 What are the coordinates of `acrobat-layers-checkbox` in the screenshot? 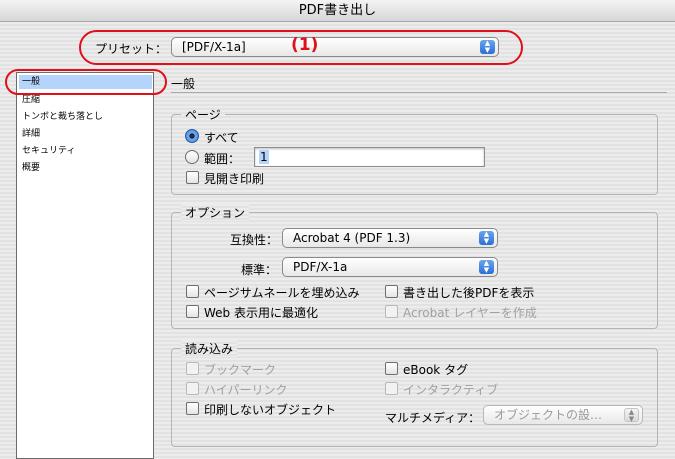 It's located at (391, 311).